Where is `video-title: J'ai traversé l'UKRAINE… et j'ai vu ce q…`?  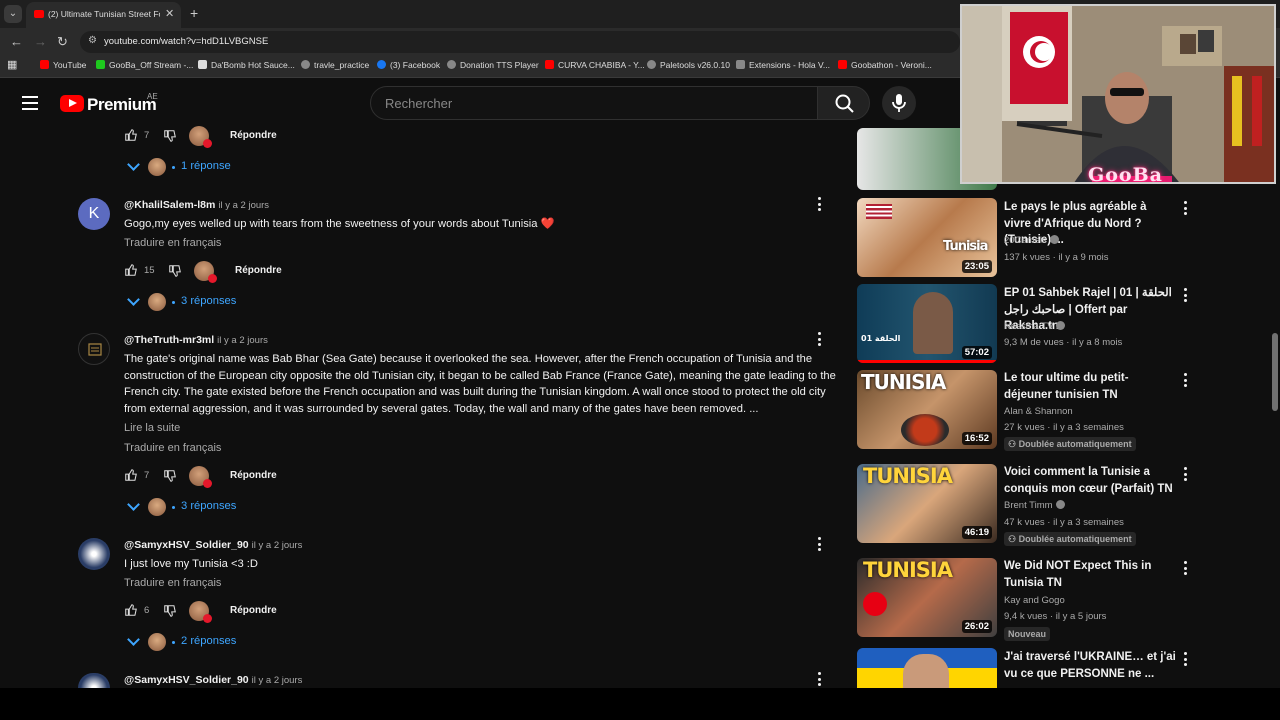
video-title: J'ai traversé l'UKRAINE… et j'ai vu ce q… is located at coordinates (1090, 667).